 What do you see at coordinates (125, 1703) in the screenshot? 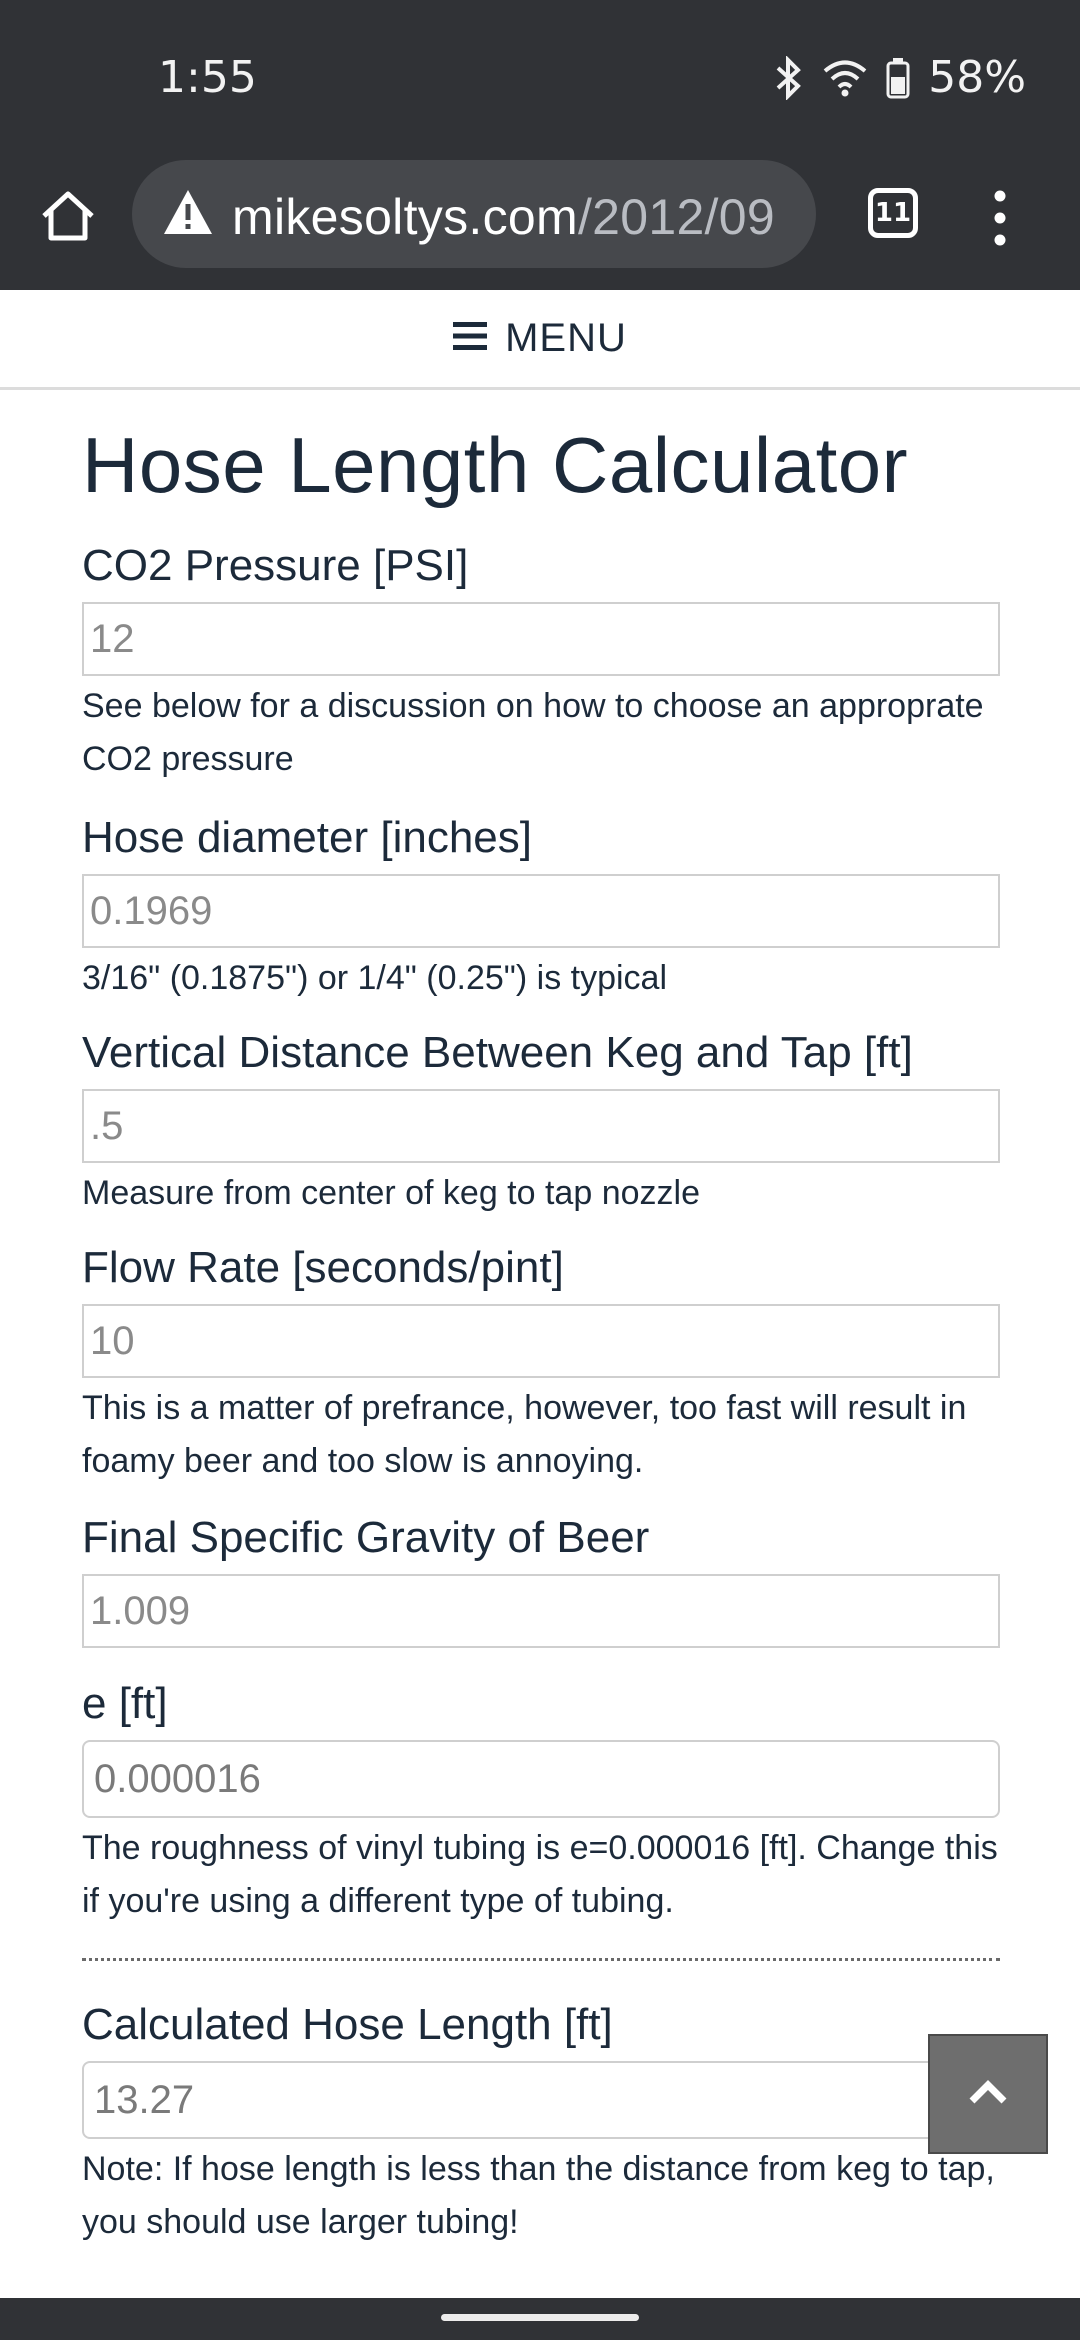
I see `roughness-label: e [ft]` at bounding box center [125, 1703].